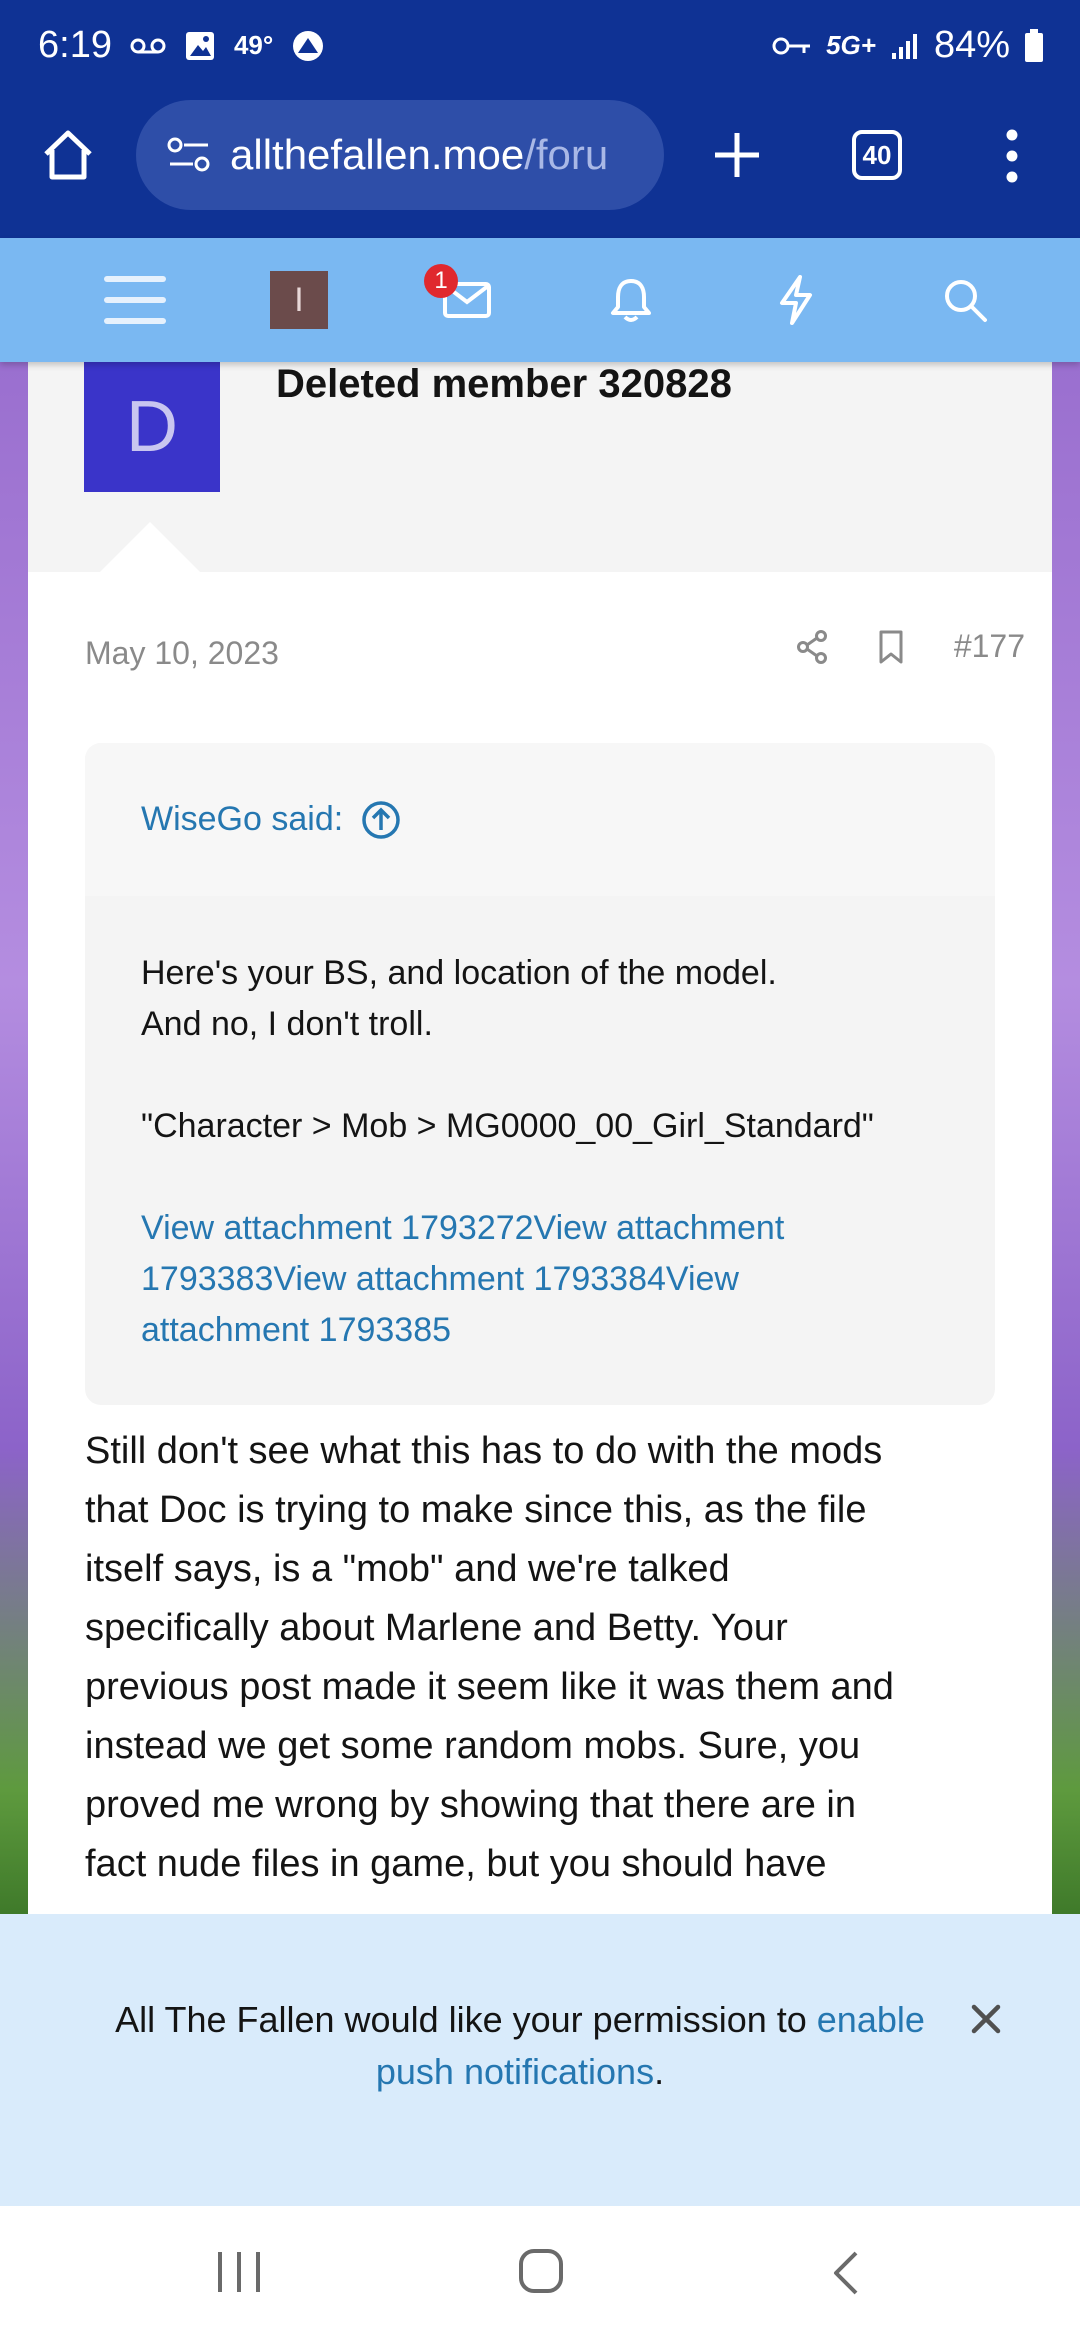 This screenshot has width=1080, height=2340. Describe the element at coordinates (407, 1569) in the screenshot. I see `body-line: itself says, is a "mob" and we're talked` at that location.